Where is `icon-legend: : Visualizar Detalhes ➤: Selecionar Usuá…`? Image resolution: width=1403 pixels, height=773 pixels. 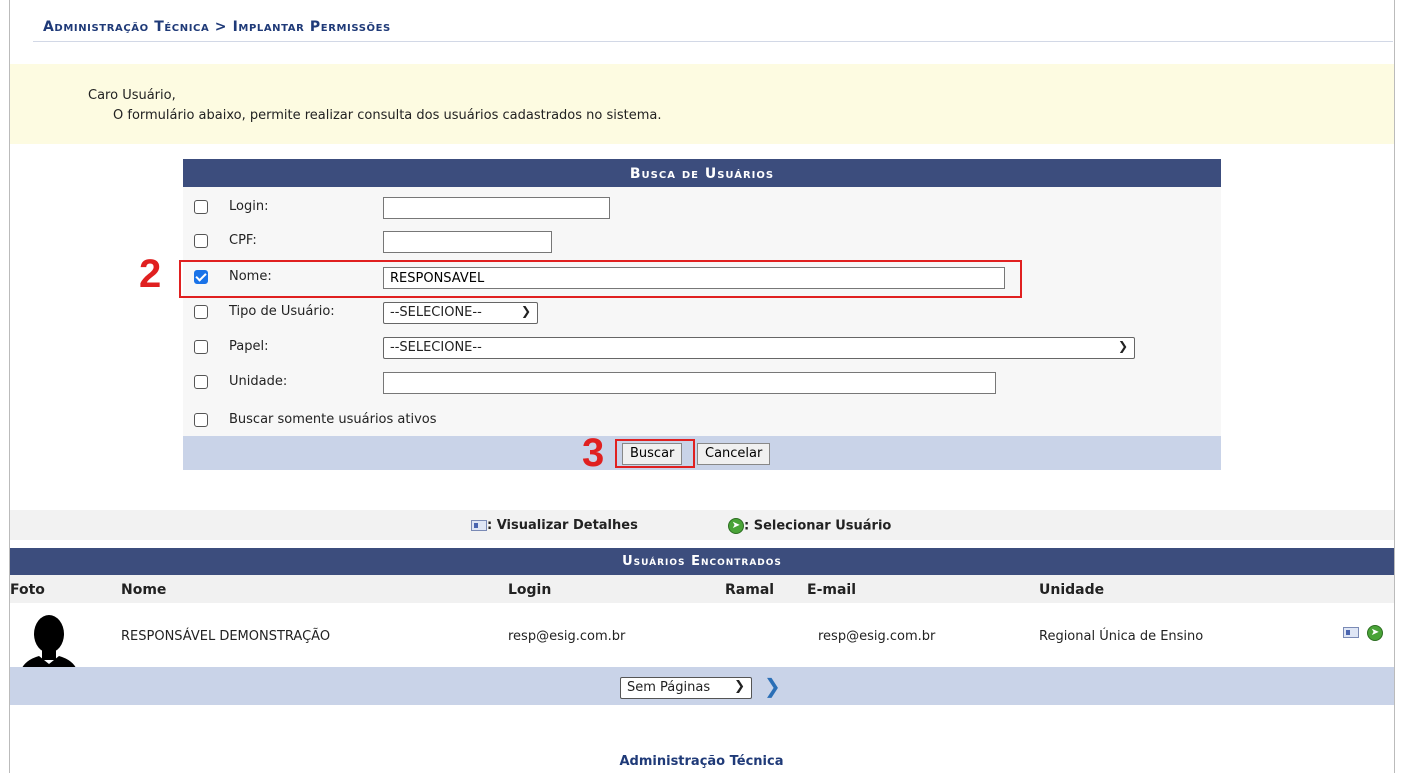 icon-legend: : Visualizar Detalhes ➤: Selecionar Usuá… is located at coordinates (702, 525).